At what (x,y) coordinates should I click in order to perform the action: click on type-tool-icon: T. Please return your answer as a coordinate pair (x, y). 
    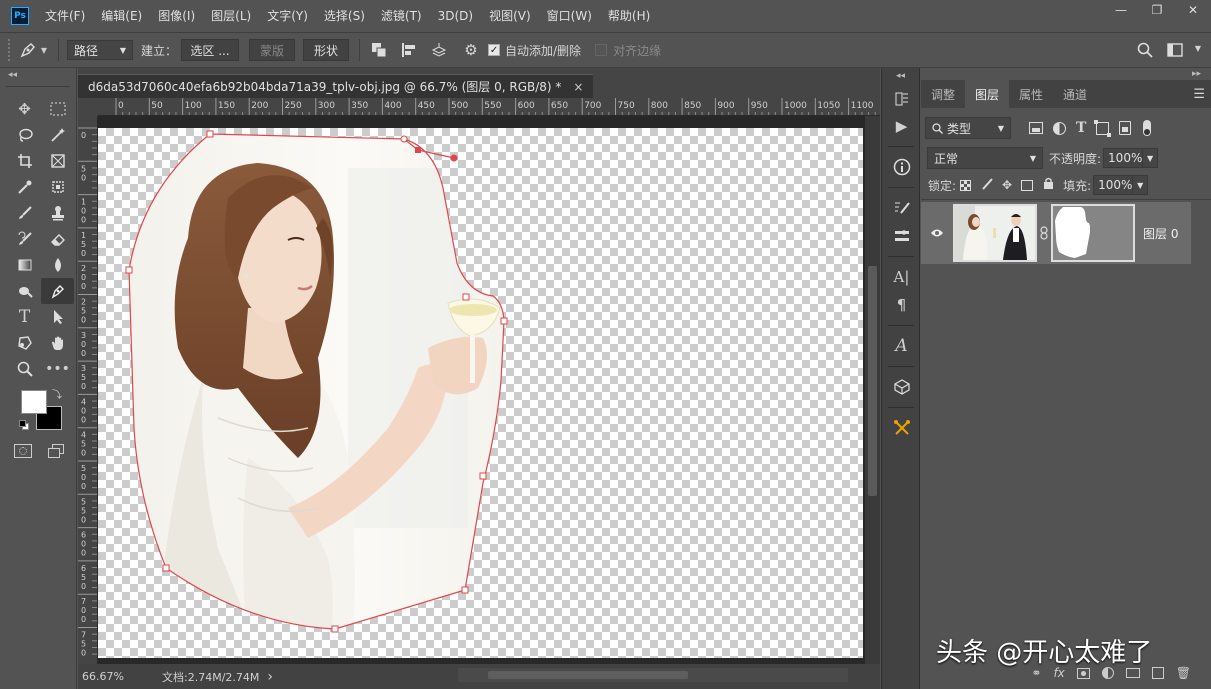
    Looking at the image, I should click on (24, 317).